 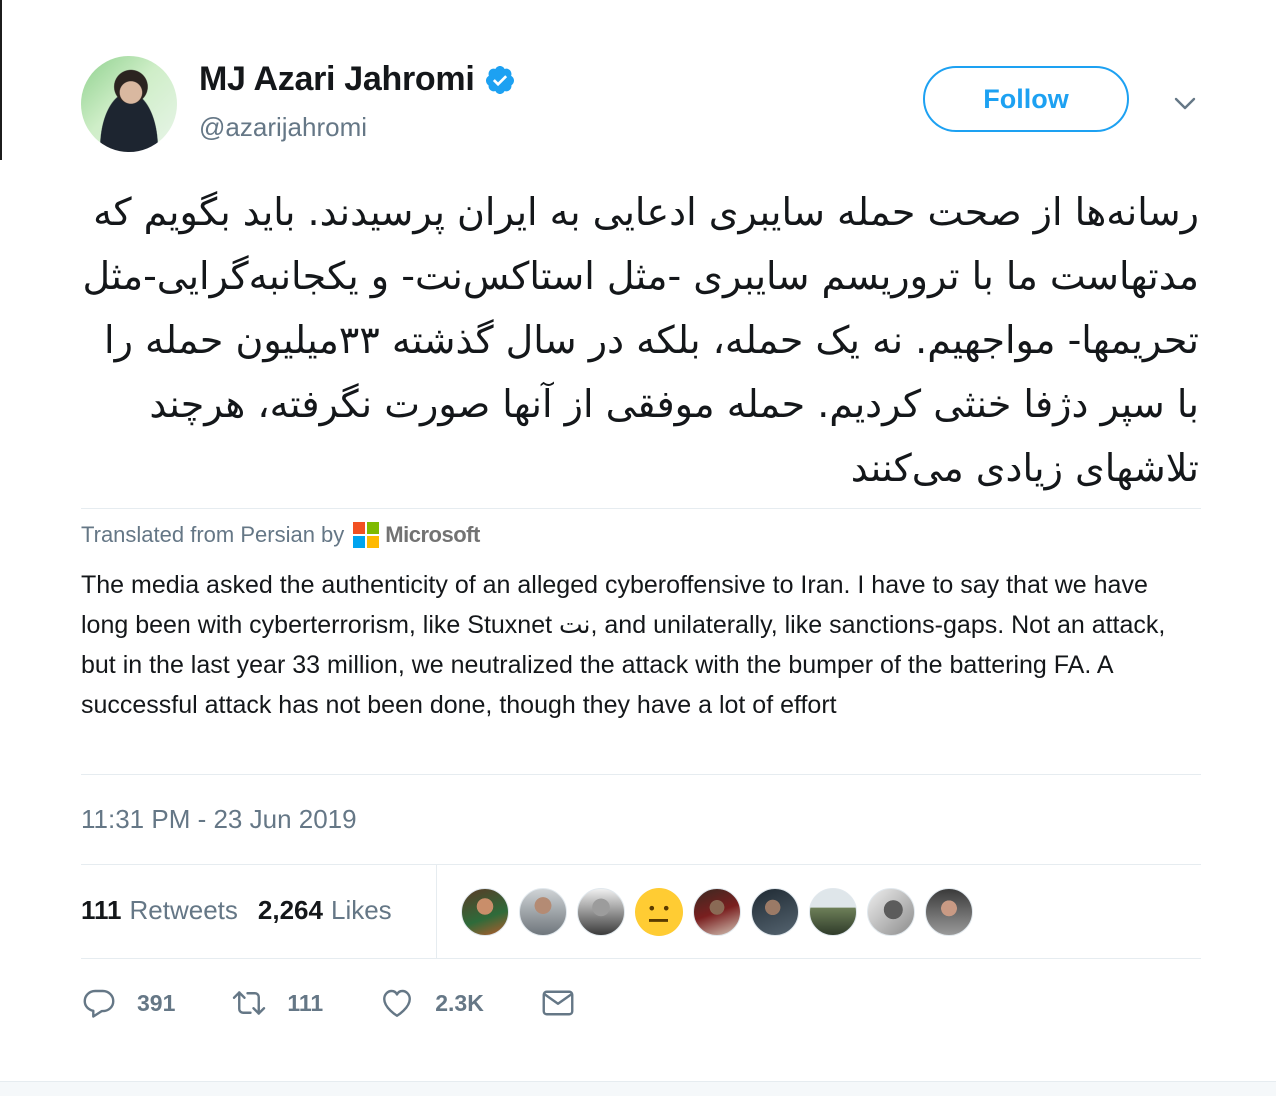 What do you see at coordinates (361, 910) in the screenshot?
I see `likes-label: Likes` at bounding box center [361, 910].